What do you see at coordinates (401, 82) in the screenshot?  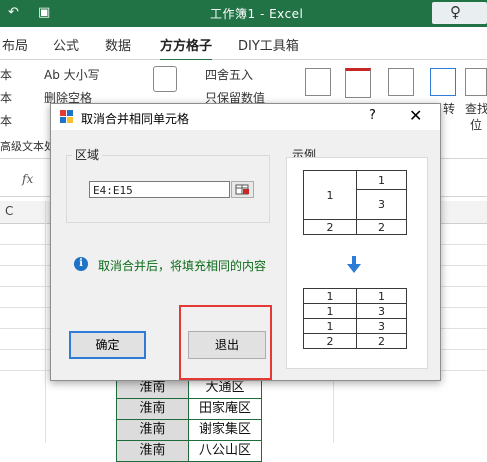 I see `delete-grid-icon` at bounding box center [401, 82].